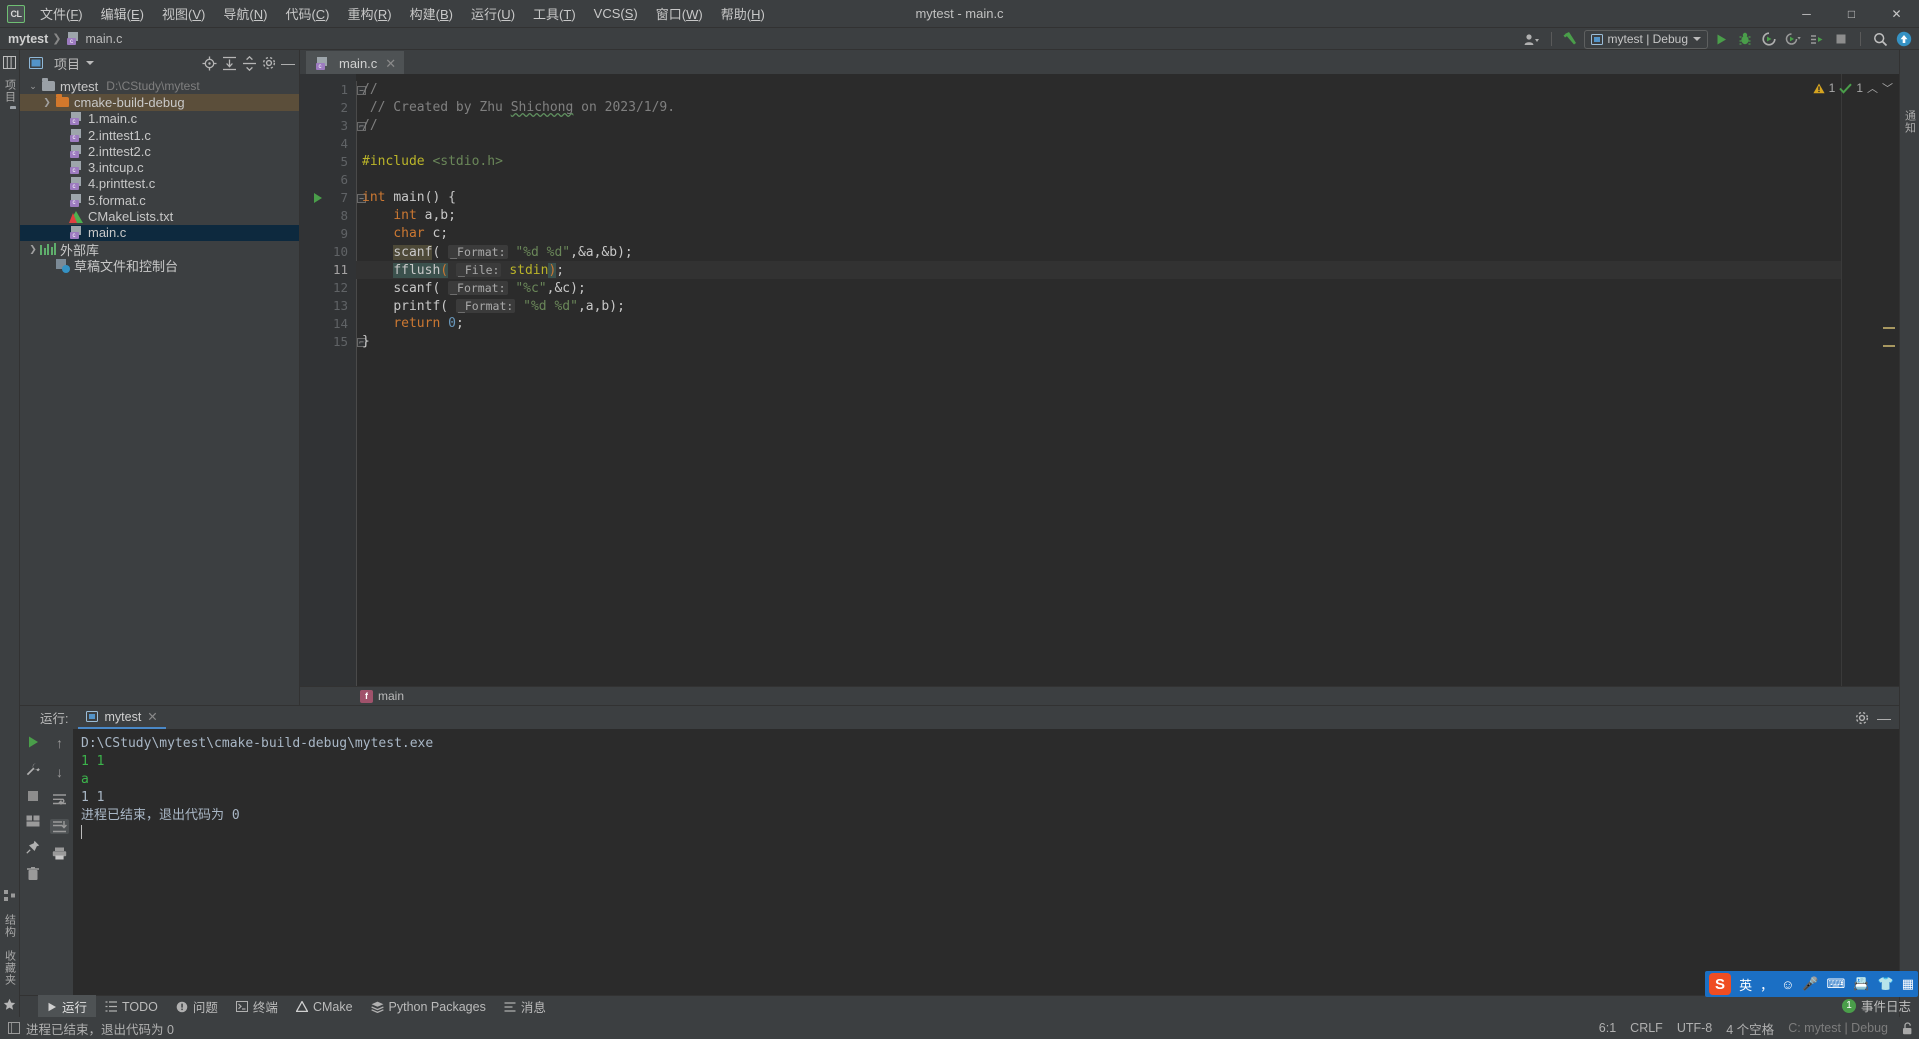 Image resolution: width=1919 pixels, height=1039 pixels. I want to click on menu-item-10: 窗口(W), so click(679, 13).